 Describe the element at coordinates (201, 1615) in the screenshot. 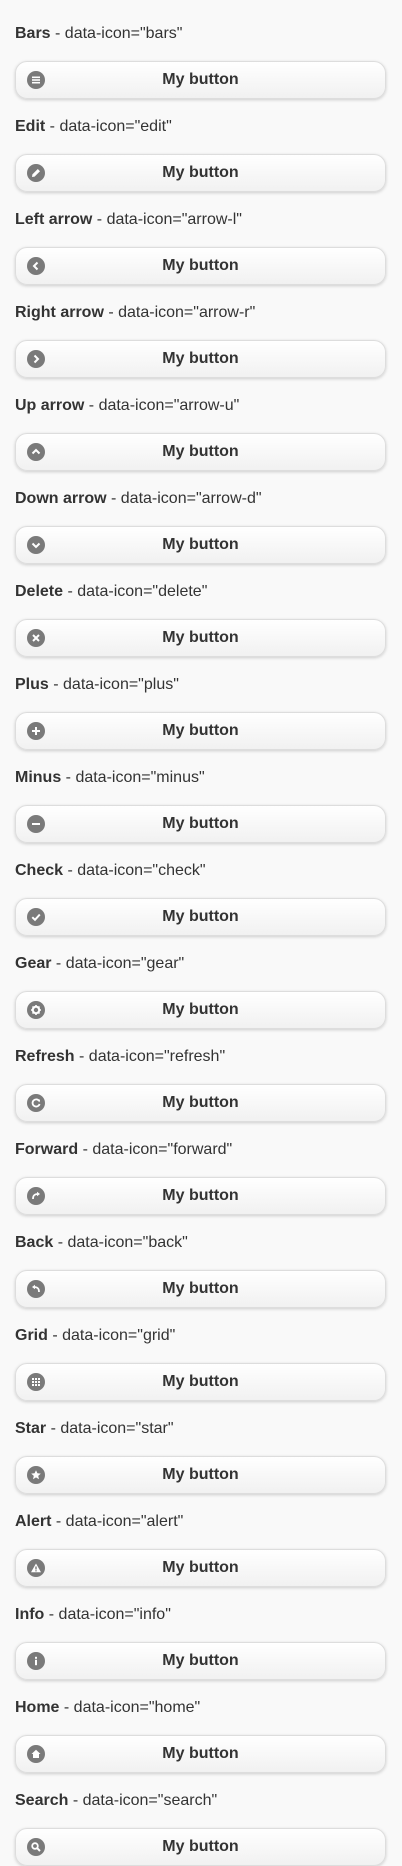

I see `section-caption: Info - data-icon="info"` at that location.